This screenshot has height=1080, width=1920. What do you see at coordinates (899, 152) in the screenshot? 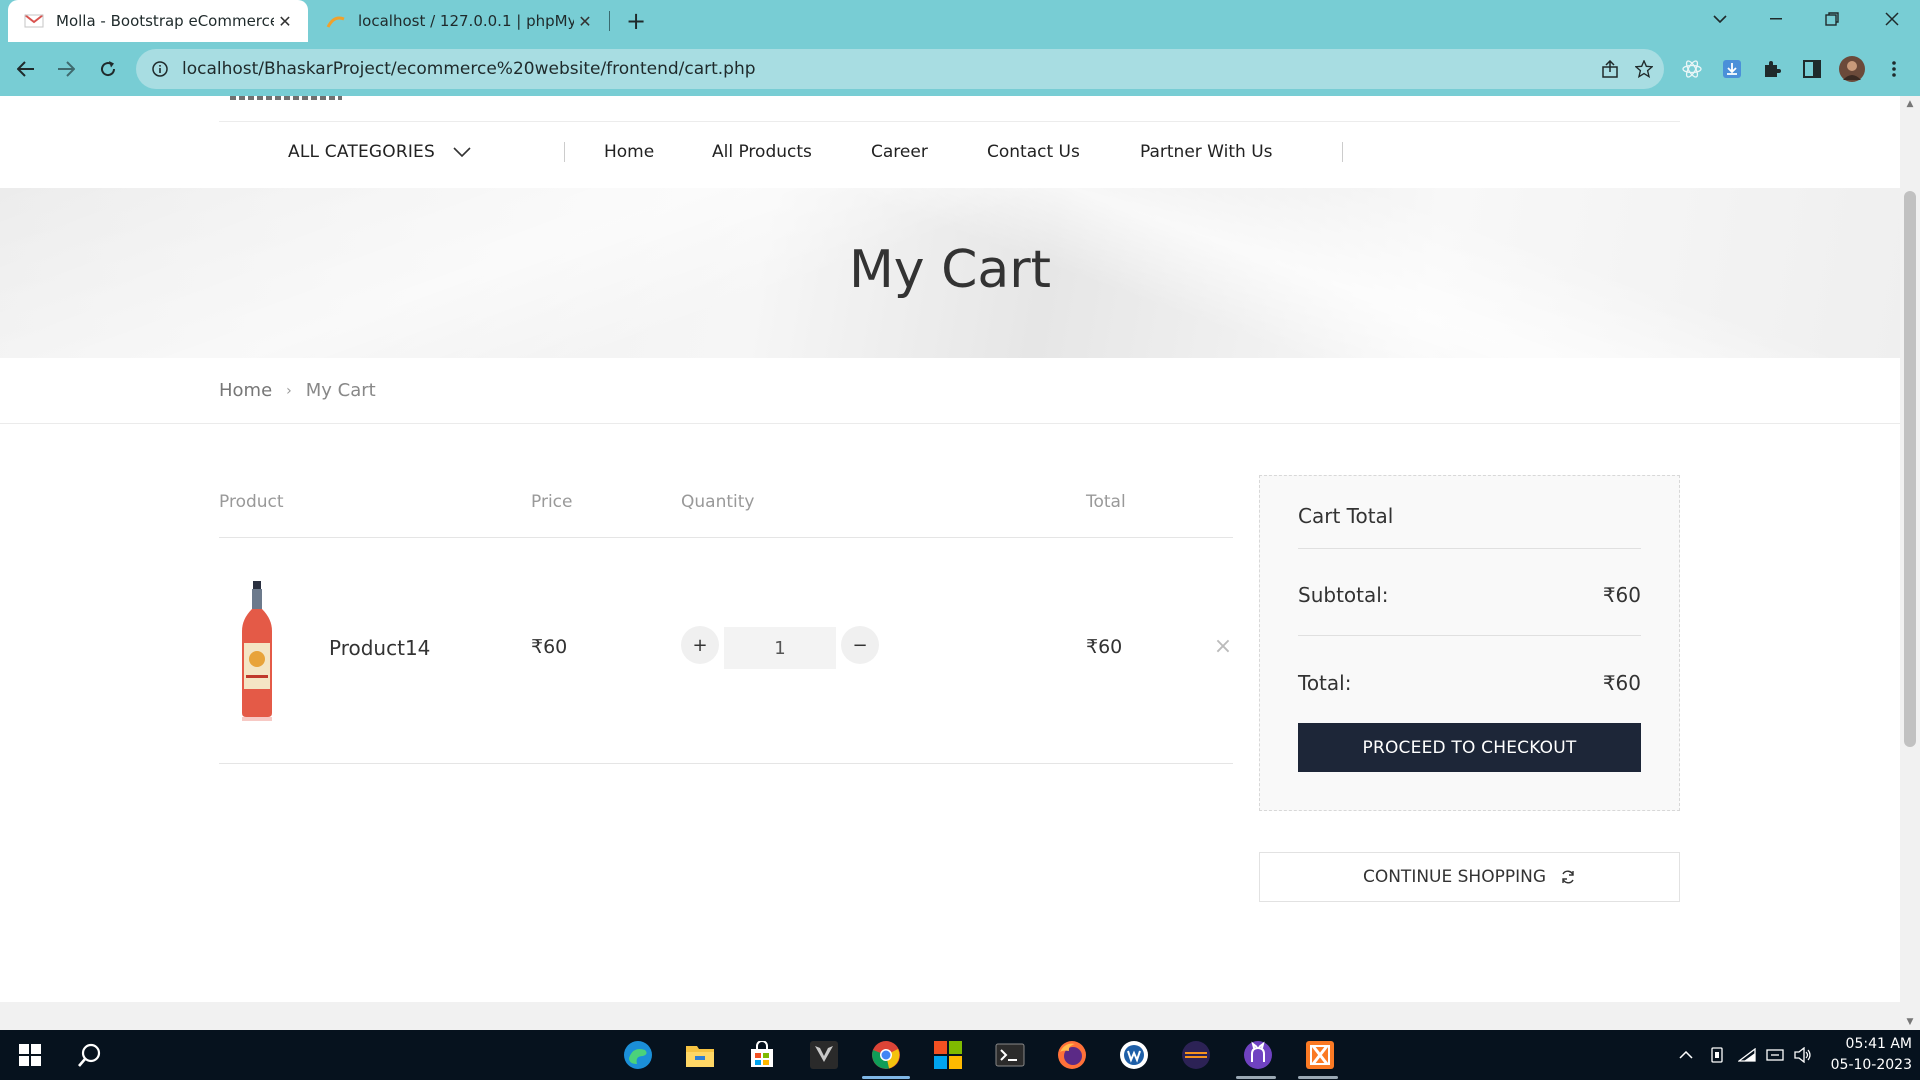
I see `nav-link-career: Career` at bounding box center [899, 152].